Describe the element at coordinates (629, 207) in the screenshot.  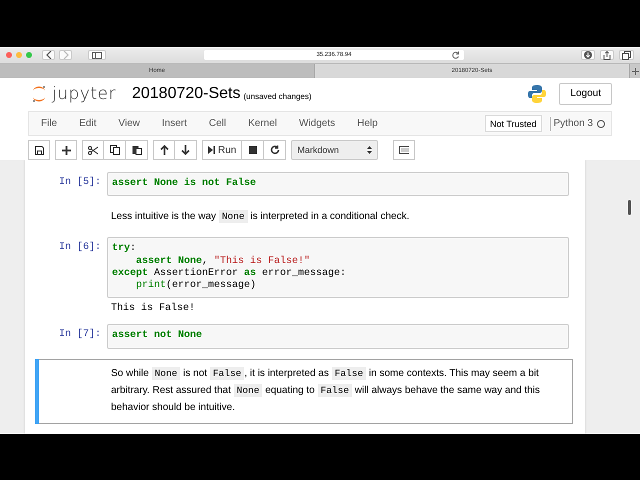
I see `scrollbar-thumb` at that location.